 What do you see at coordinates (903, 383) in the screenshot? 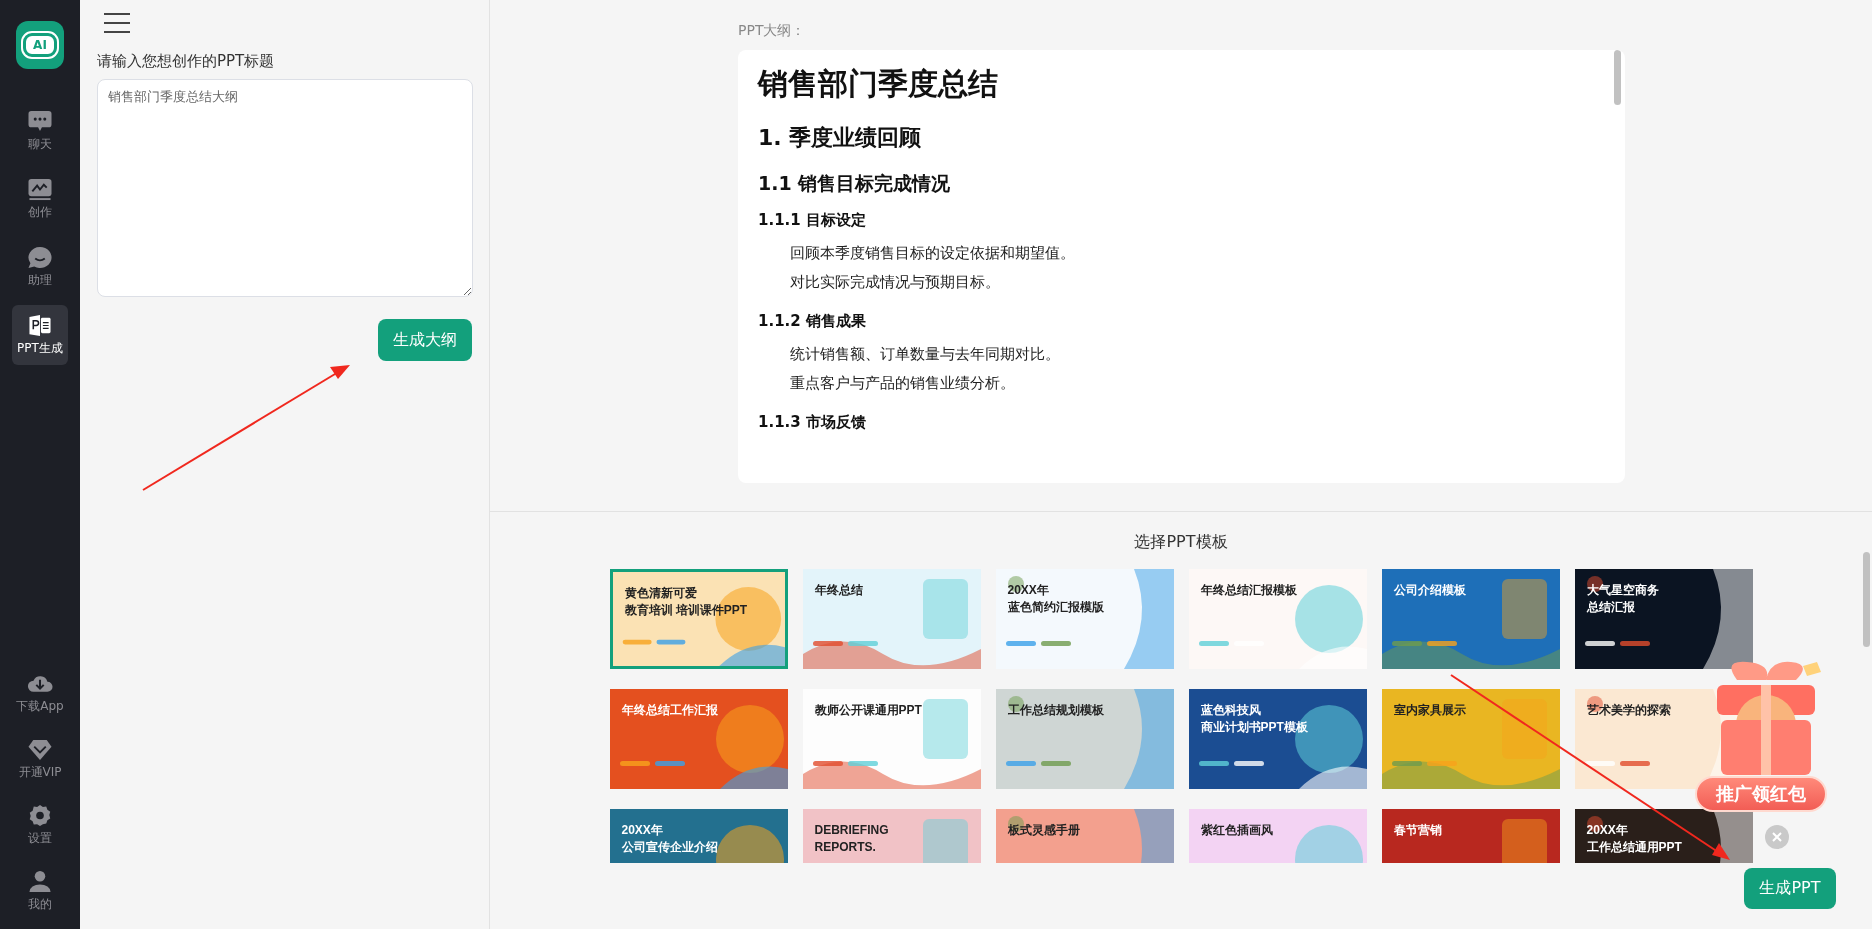
I see `outline-text: 重点客户与产品的销售业绩分析。` at bounding box center [903, 383].